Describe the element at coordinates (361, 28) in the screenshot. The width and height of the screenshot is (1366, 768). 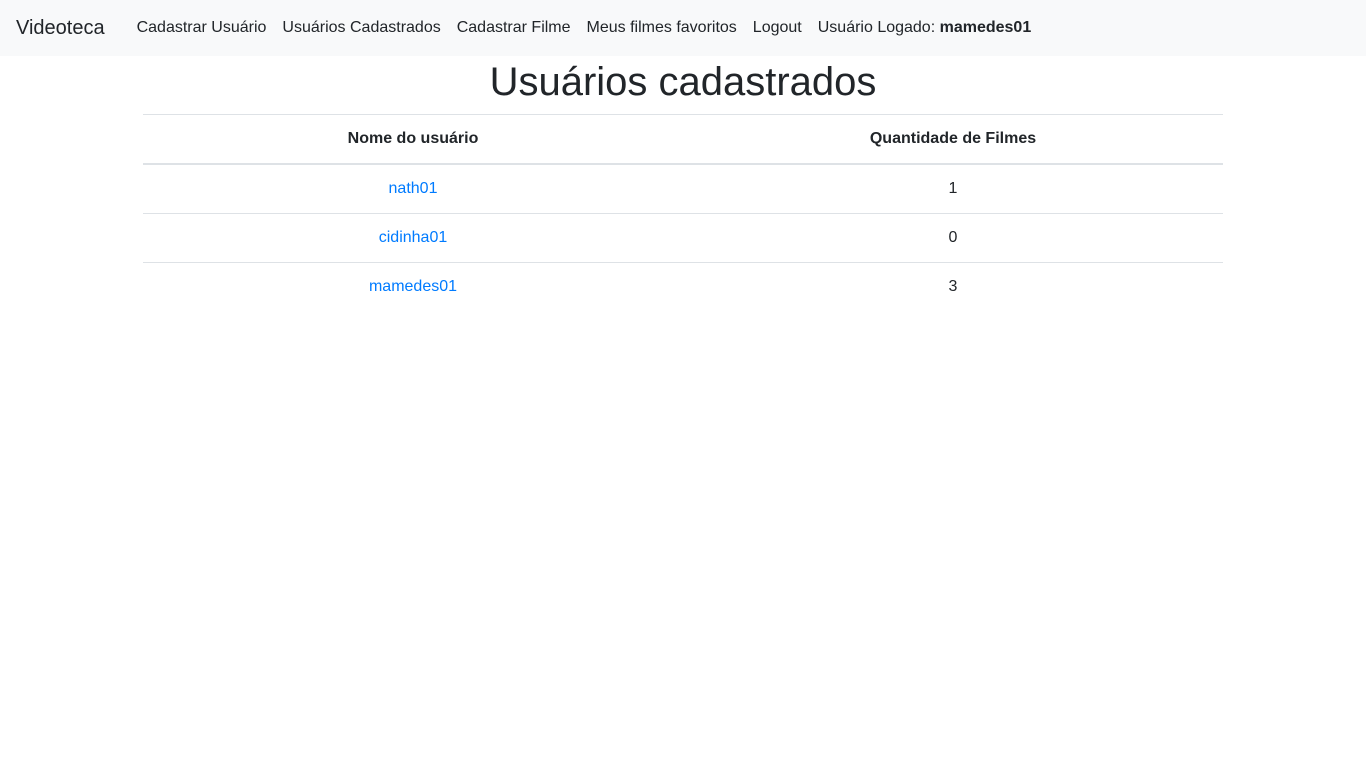
I see `nav-link-usuarios-cadastrados: Usuários Cadastrados` at that location.